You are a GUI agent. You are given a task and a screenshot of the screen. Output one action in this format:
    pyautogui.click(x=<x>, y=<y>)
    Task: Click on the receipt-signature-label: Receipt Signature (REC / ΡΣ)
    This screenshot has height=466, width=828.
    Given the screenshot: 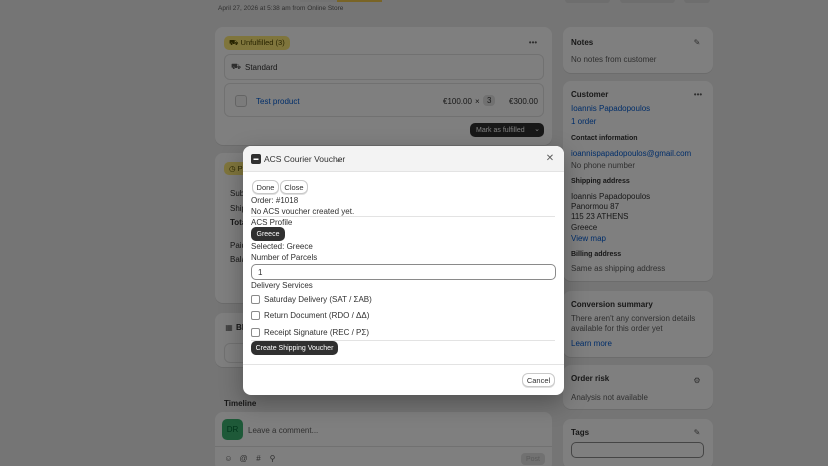 What is the action you would take?
    pyautogui.click(x=316, y=332)
    